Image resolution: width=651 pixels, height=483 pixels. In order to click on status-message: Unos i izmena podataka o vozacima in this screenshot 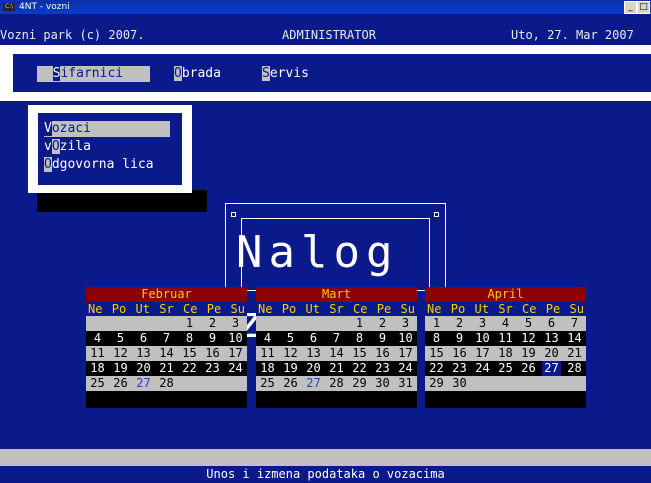, I will do `click(325, 474)`.